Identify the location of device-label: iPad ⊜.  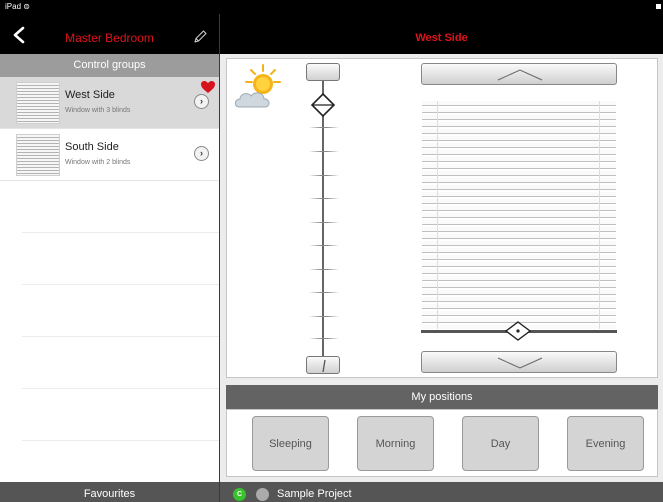
(17, 6).